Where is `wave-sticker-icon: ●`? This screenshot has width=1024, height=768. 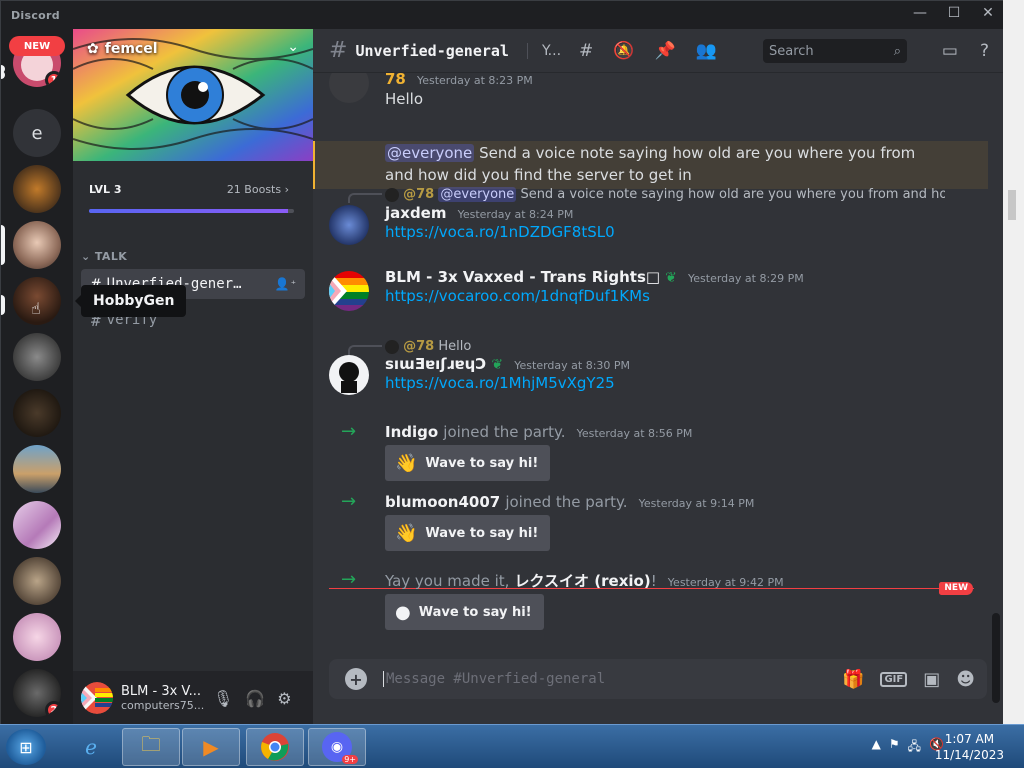
wave-sticker-icon: ● is located at coordinates (403, 612).